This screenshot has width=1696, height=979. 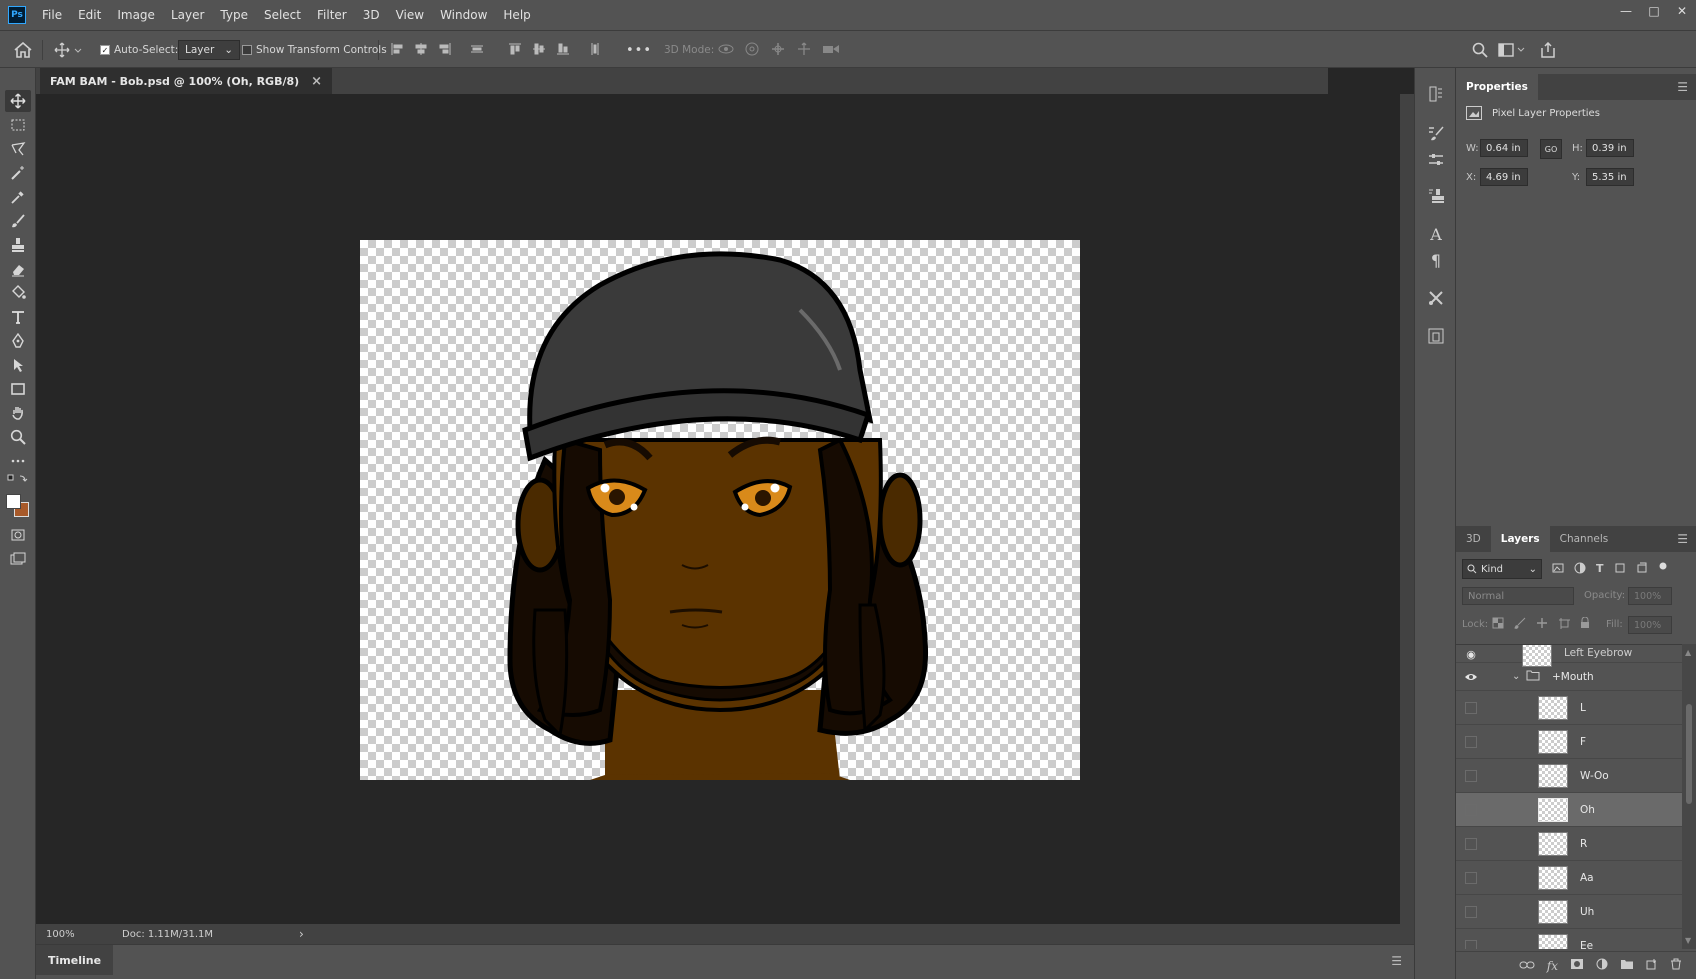 I want to click on menu-item-filter: Filter, so click(x=332, y=15).